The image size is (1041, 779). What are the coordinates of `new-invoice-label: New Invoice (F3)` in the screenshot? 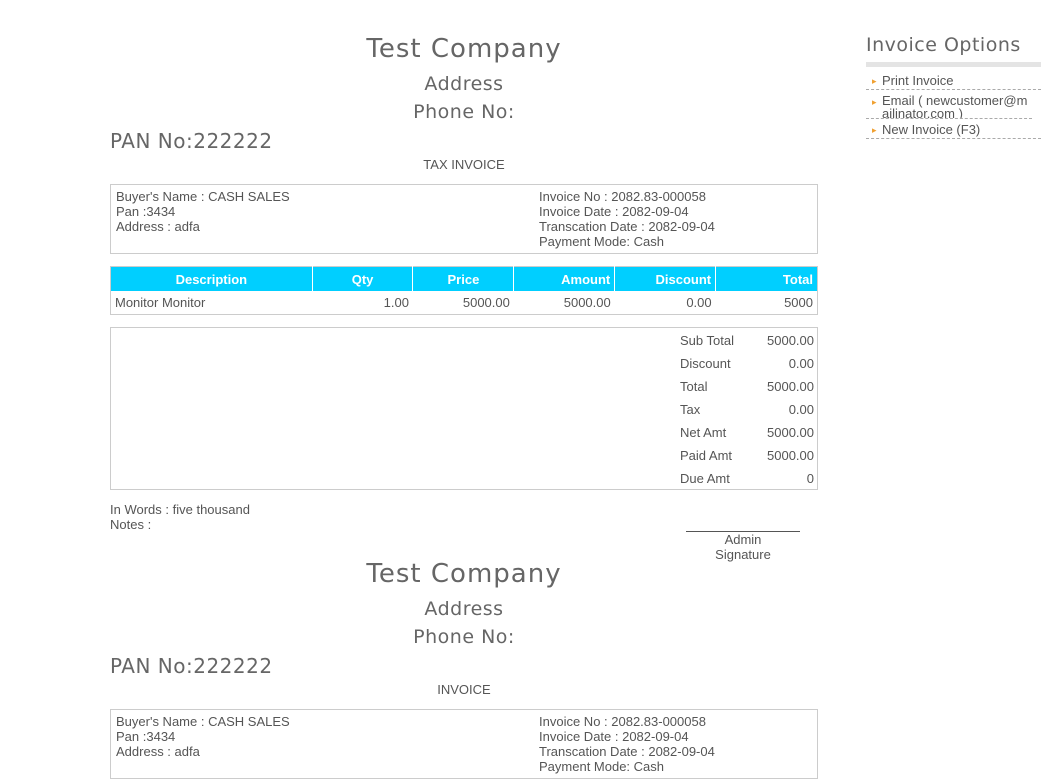 It's located at (931, 129).